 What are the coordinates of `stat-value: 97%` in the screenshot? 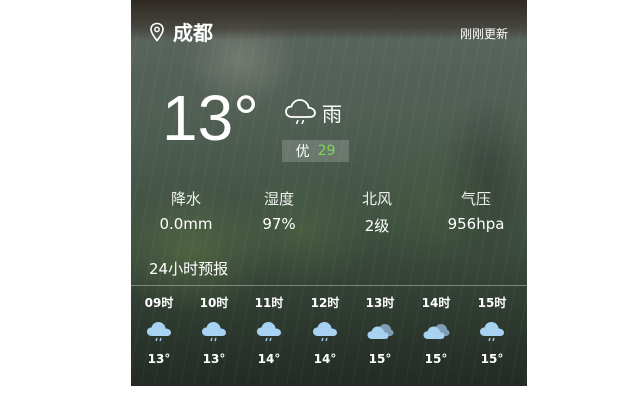 It's located at (279, 224).